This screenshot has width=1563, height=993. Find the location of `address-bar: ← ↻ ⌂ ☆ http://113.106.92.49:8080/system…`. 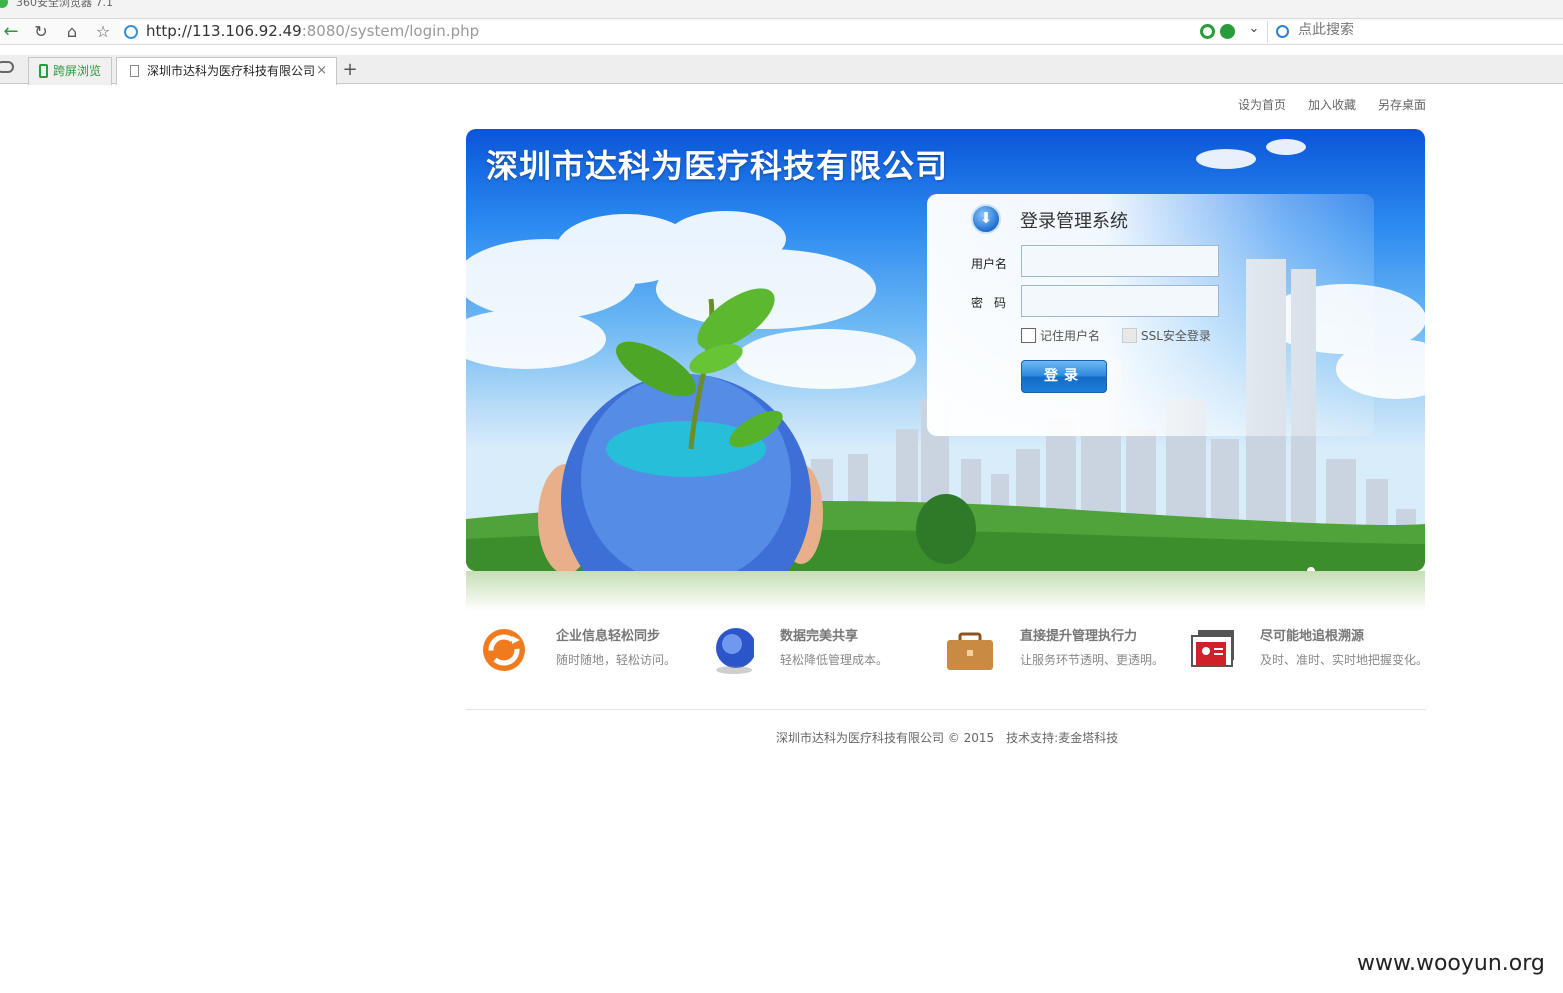

address-bar: ← ↻ ⌂ ☆ http://113.106.92.49:8080/system… is located at coordinates (781, 31).